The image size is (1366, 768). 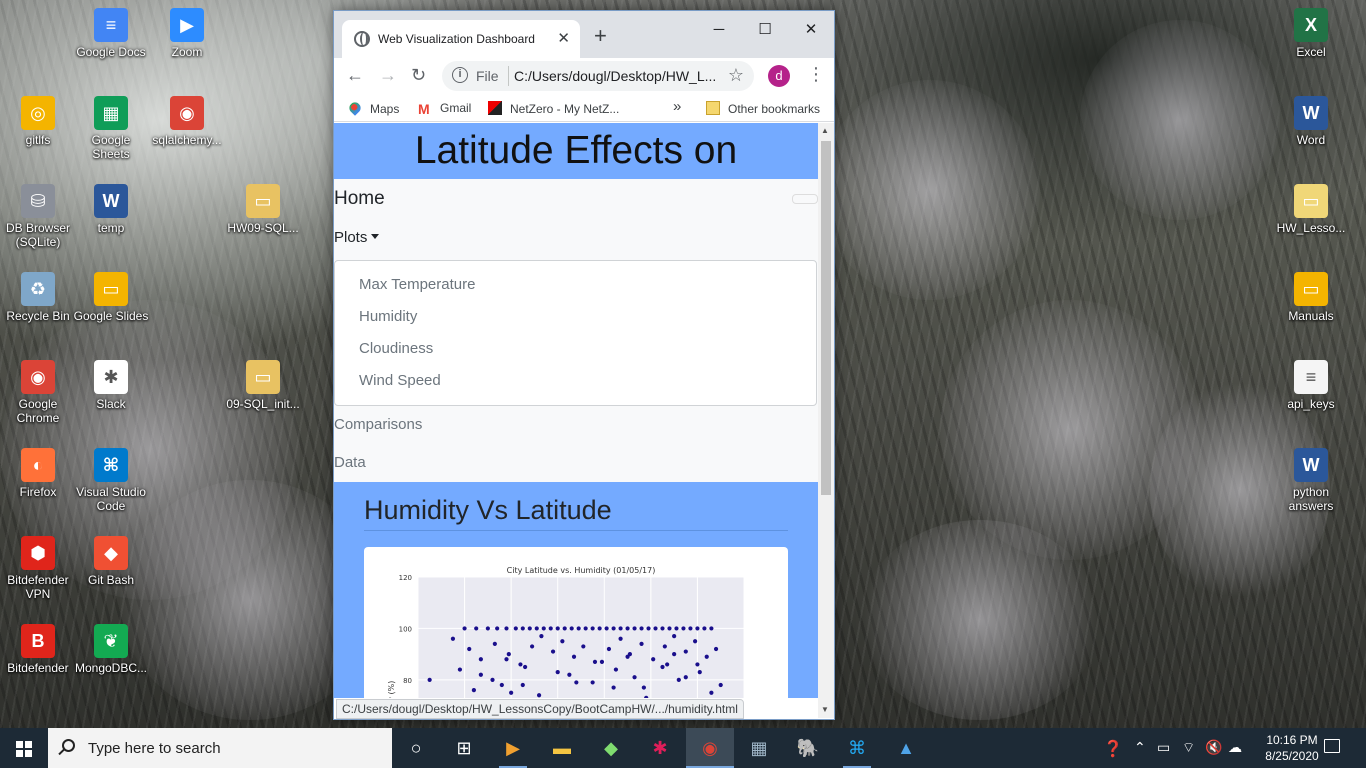 I want to click on scrollbar-thumb, so click(x=826, y=318).